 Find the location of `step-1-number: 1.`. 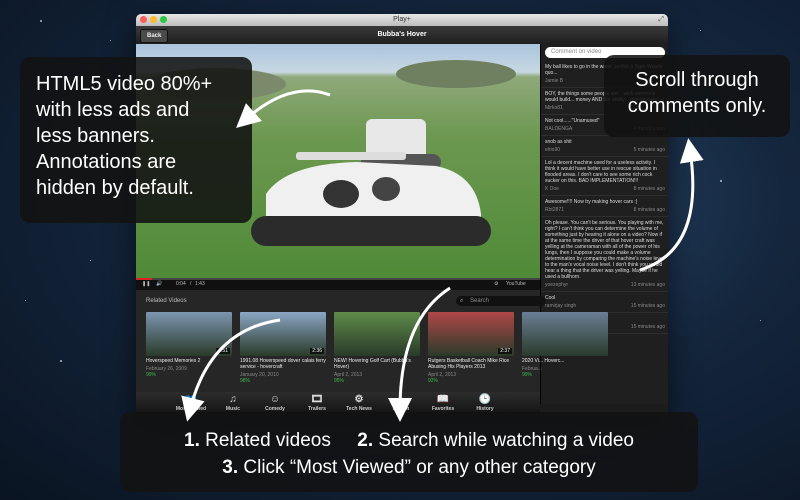

step-1-number: 1. is located at coordinates (192, 440).